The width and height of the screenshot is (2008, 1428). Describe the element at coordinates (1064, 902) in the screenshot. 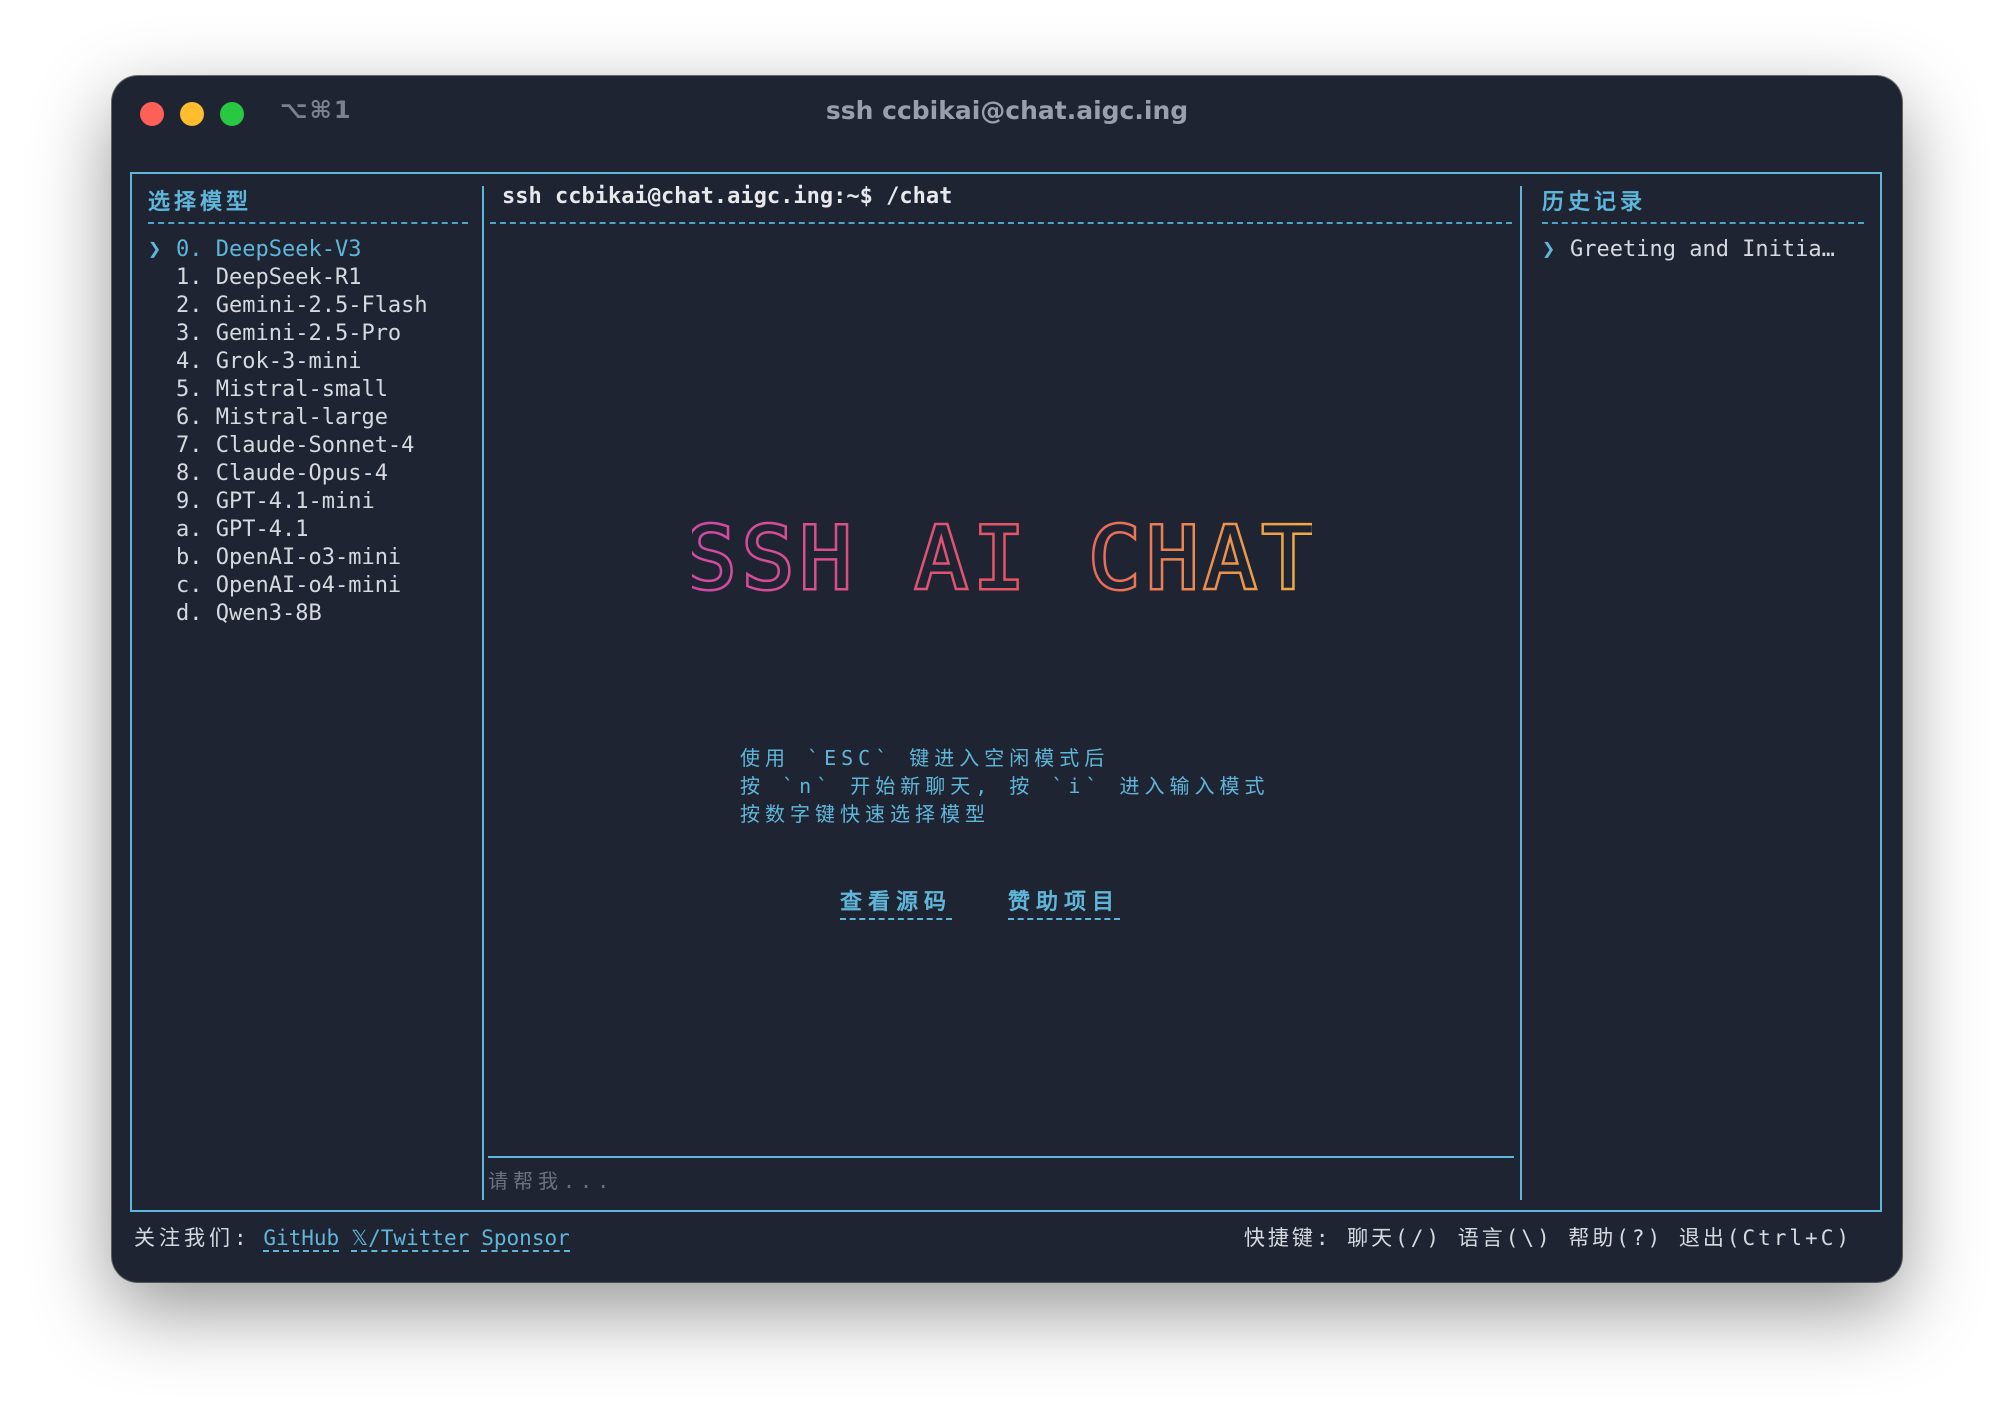

I see `sponsor-project-link: 赞助项目` at that location.